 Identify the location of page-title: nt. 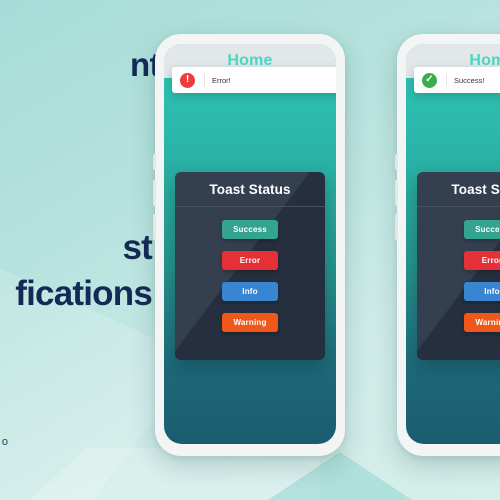
(80, 65).